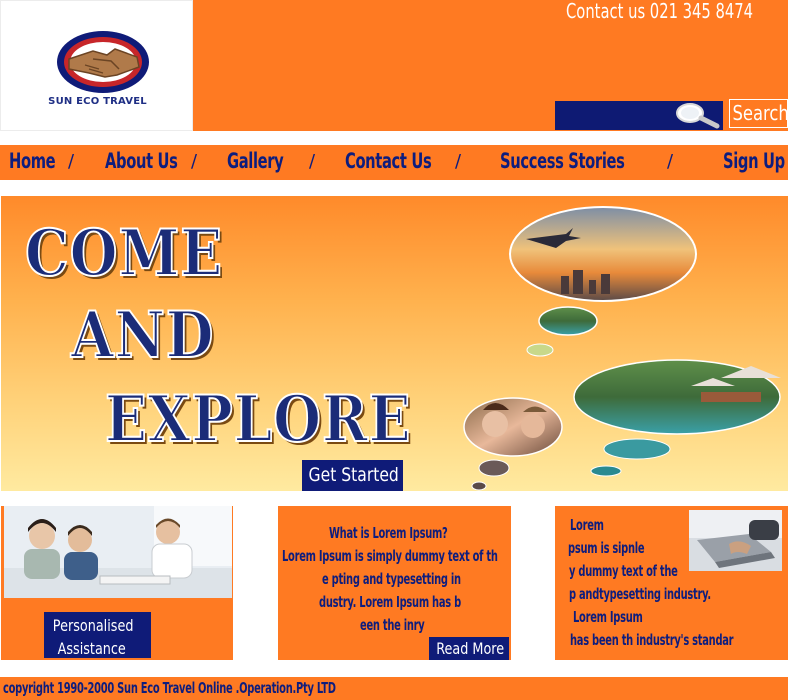  What do you see at coordinates (606, 548) in the screenshot?
I see `card-lorem-line: psum is sipnle` at bounding box center [606, 548].